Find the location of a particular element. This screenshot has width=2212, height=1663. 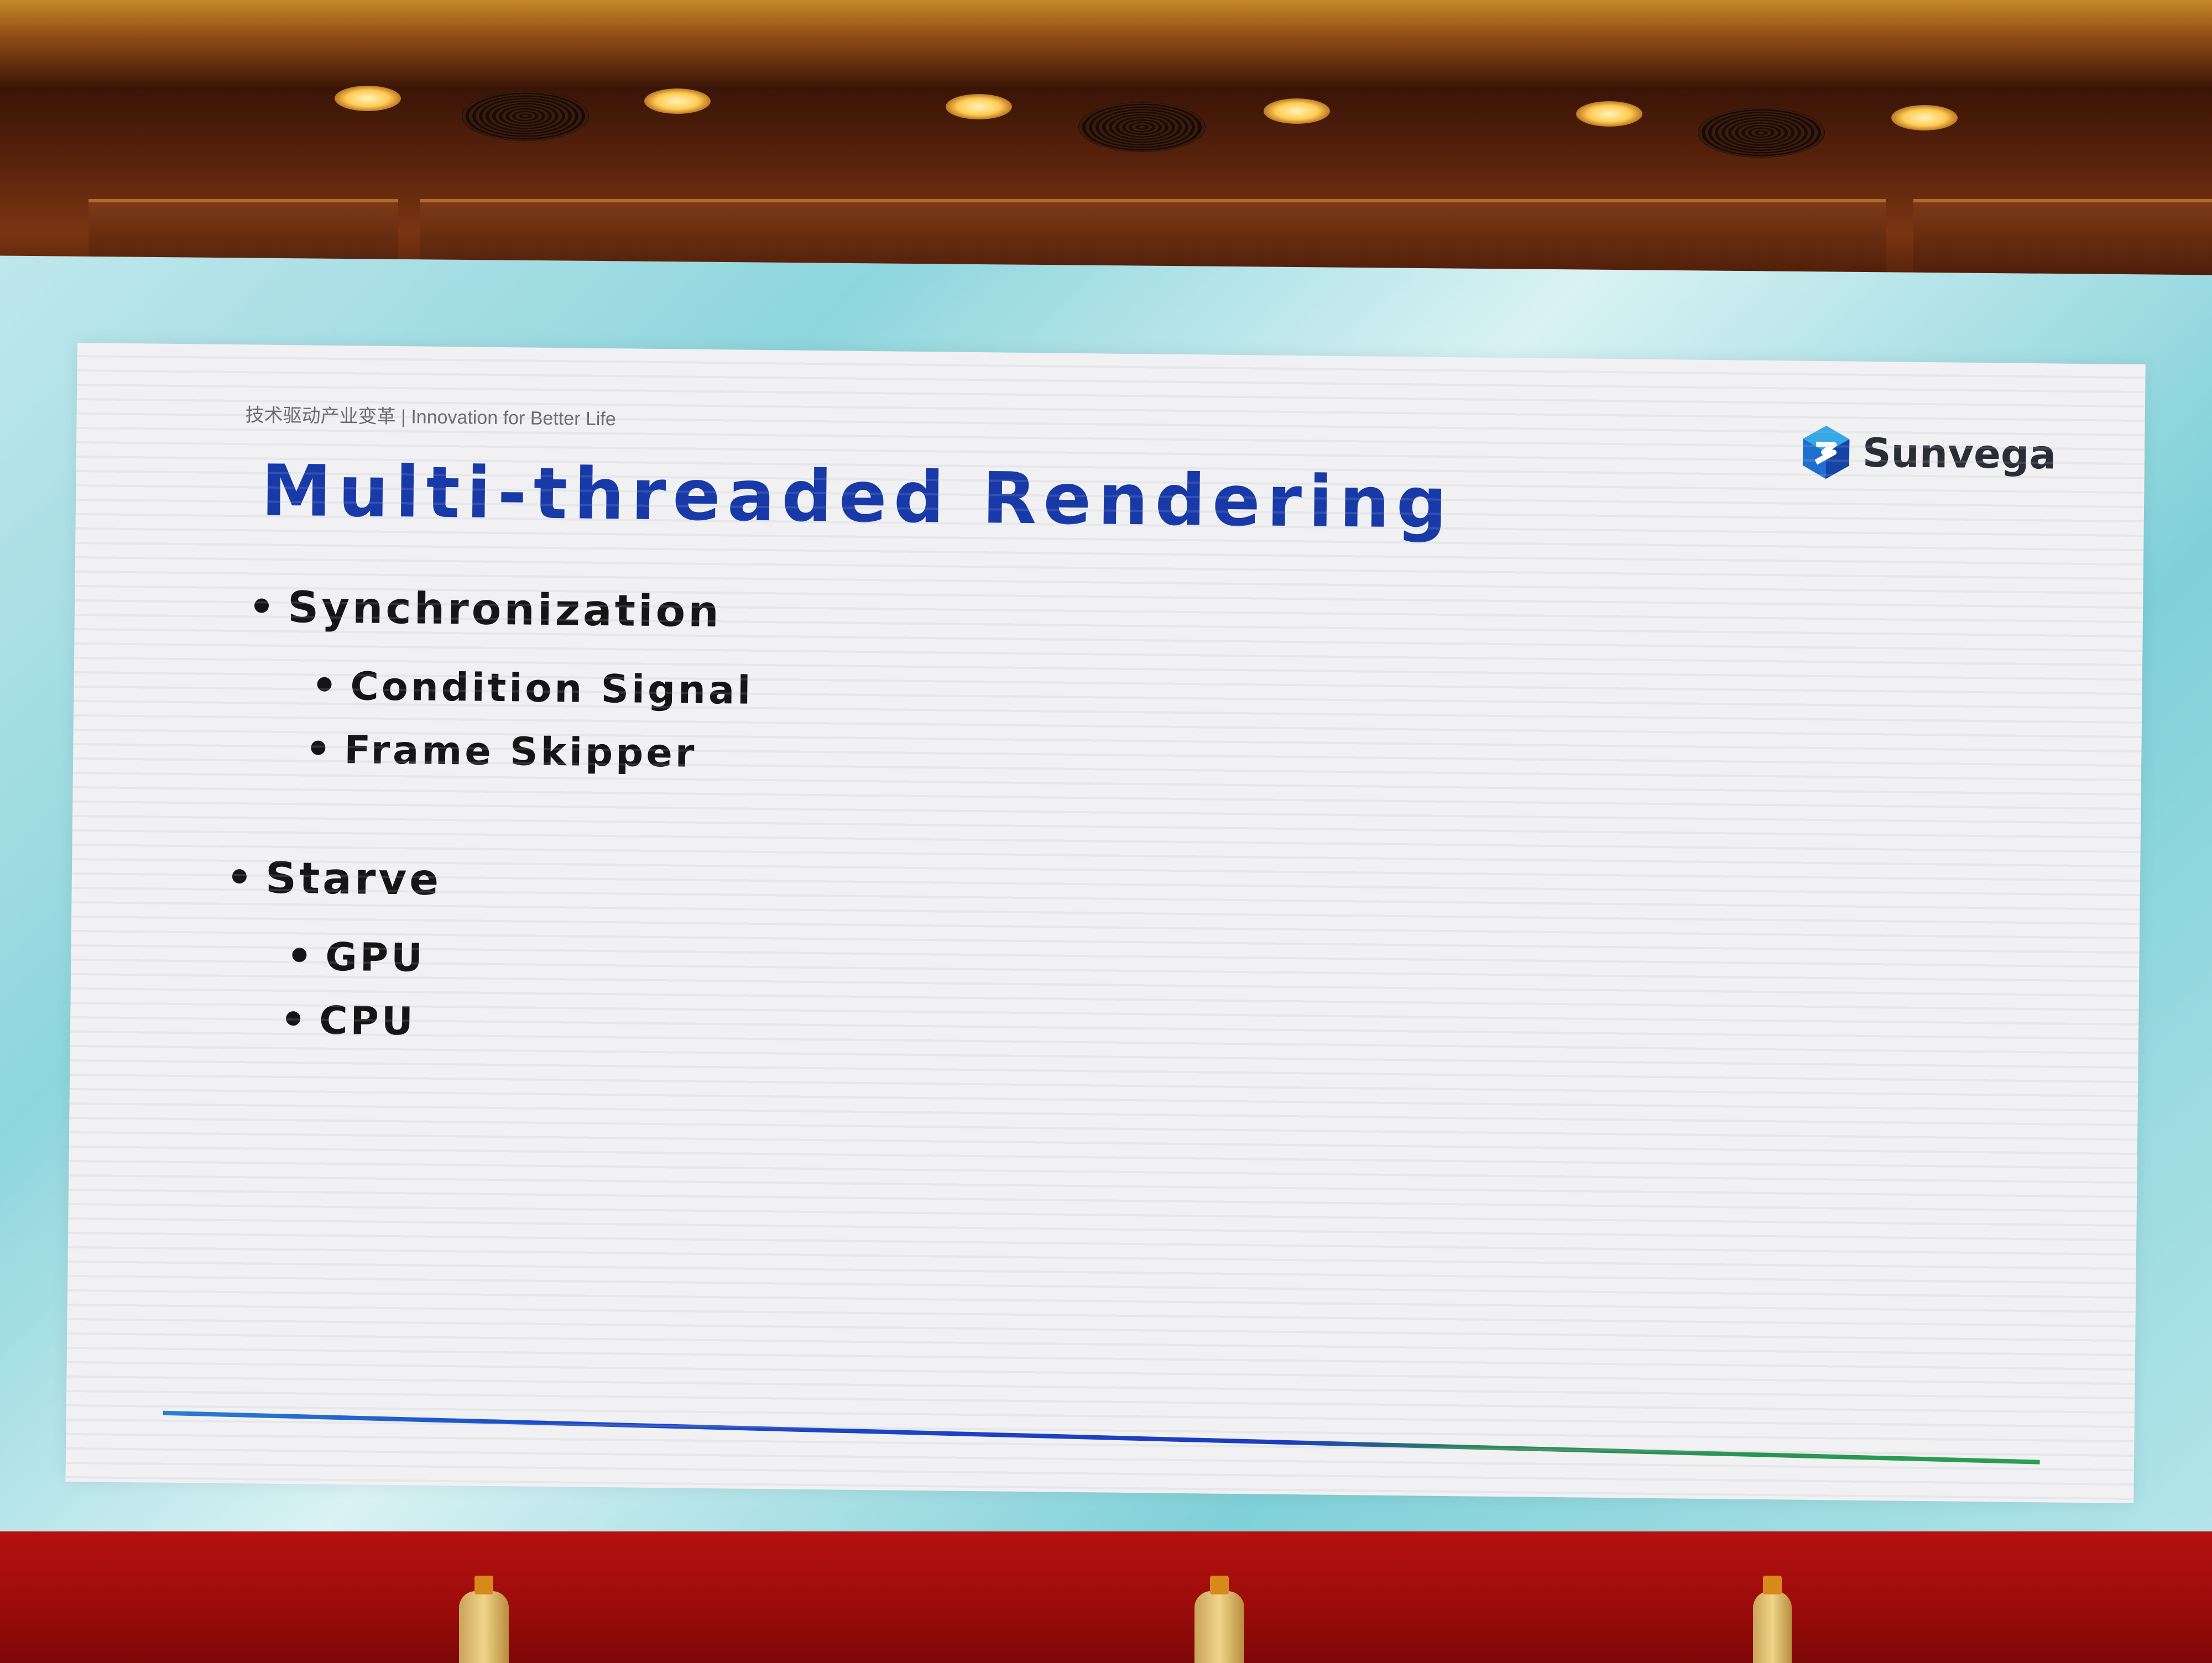

stage-front is located at coordinates (1106, 1597).